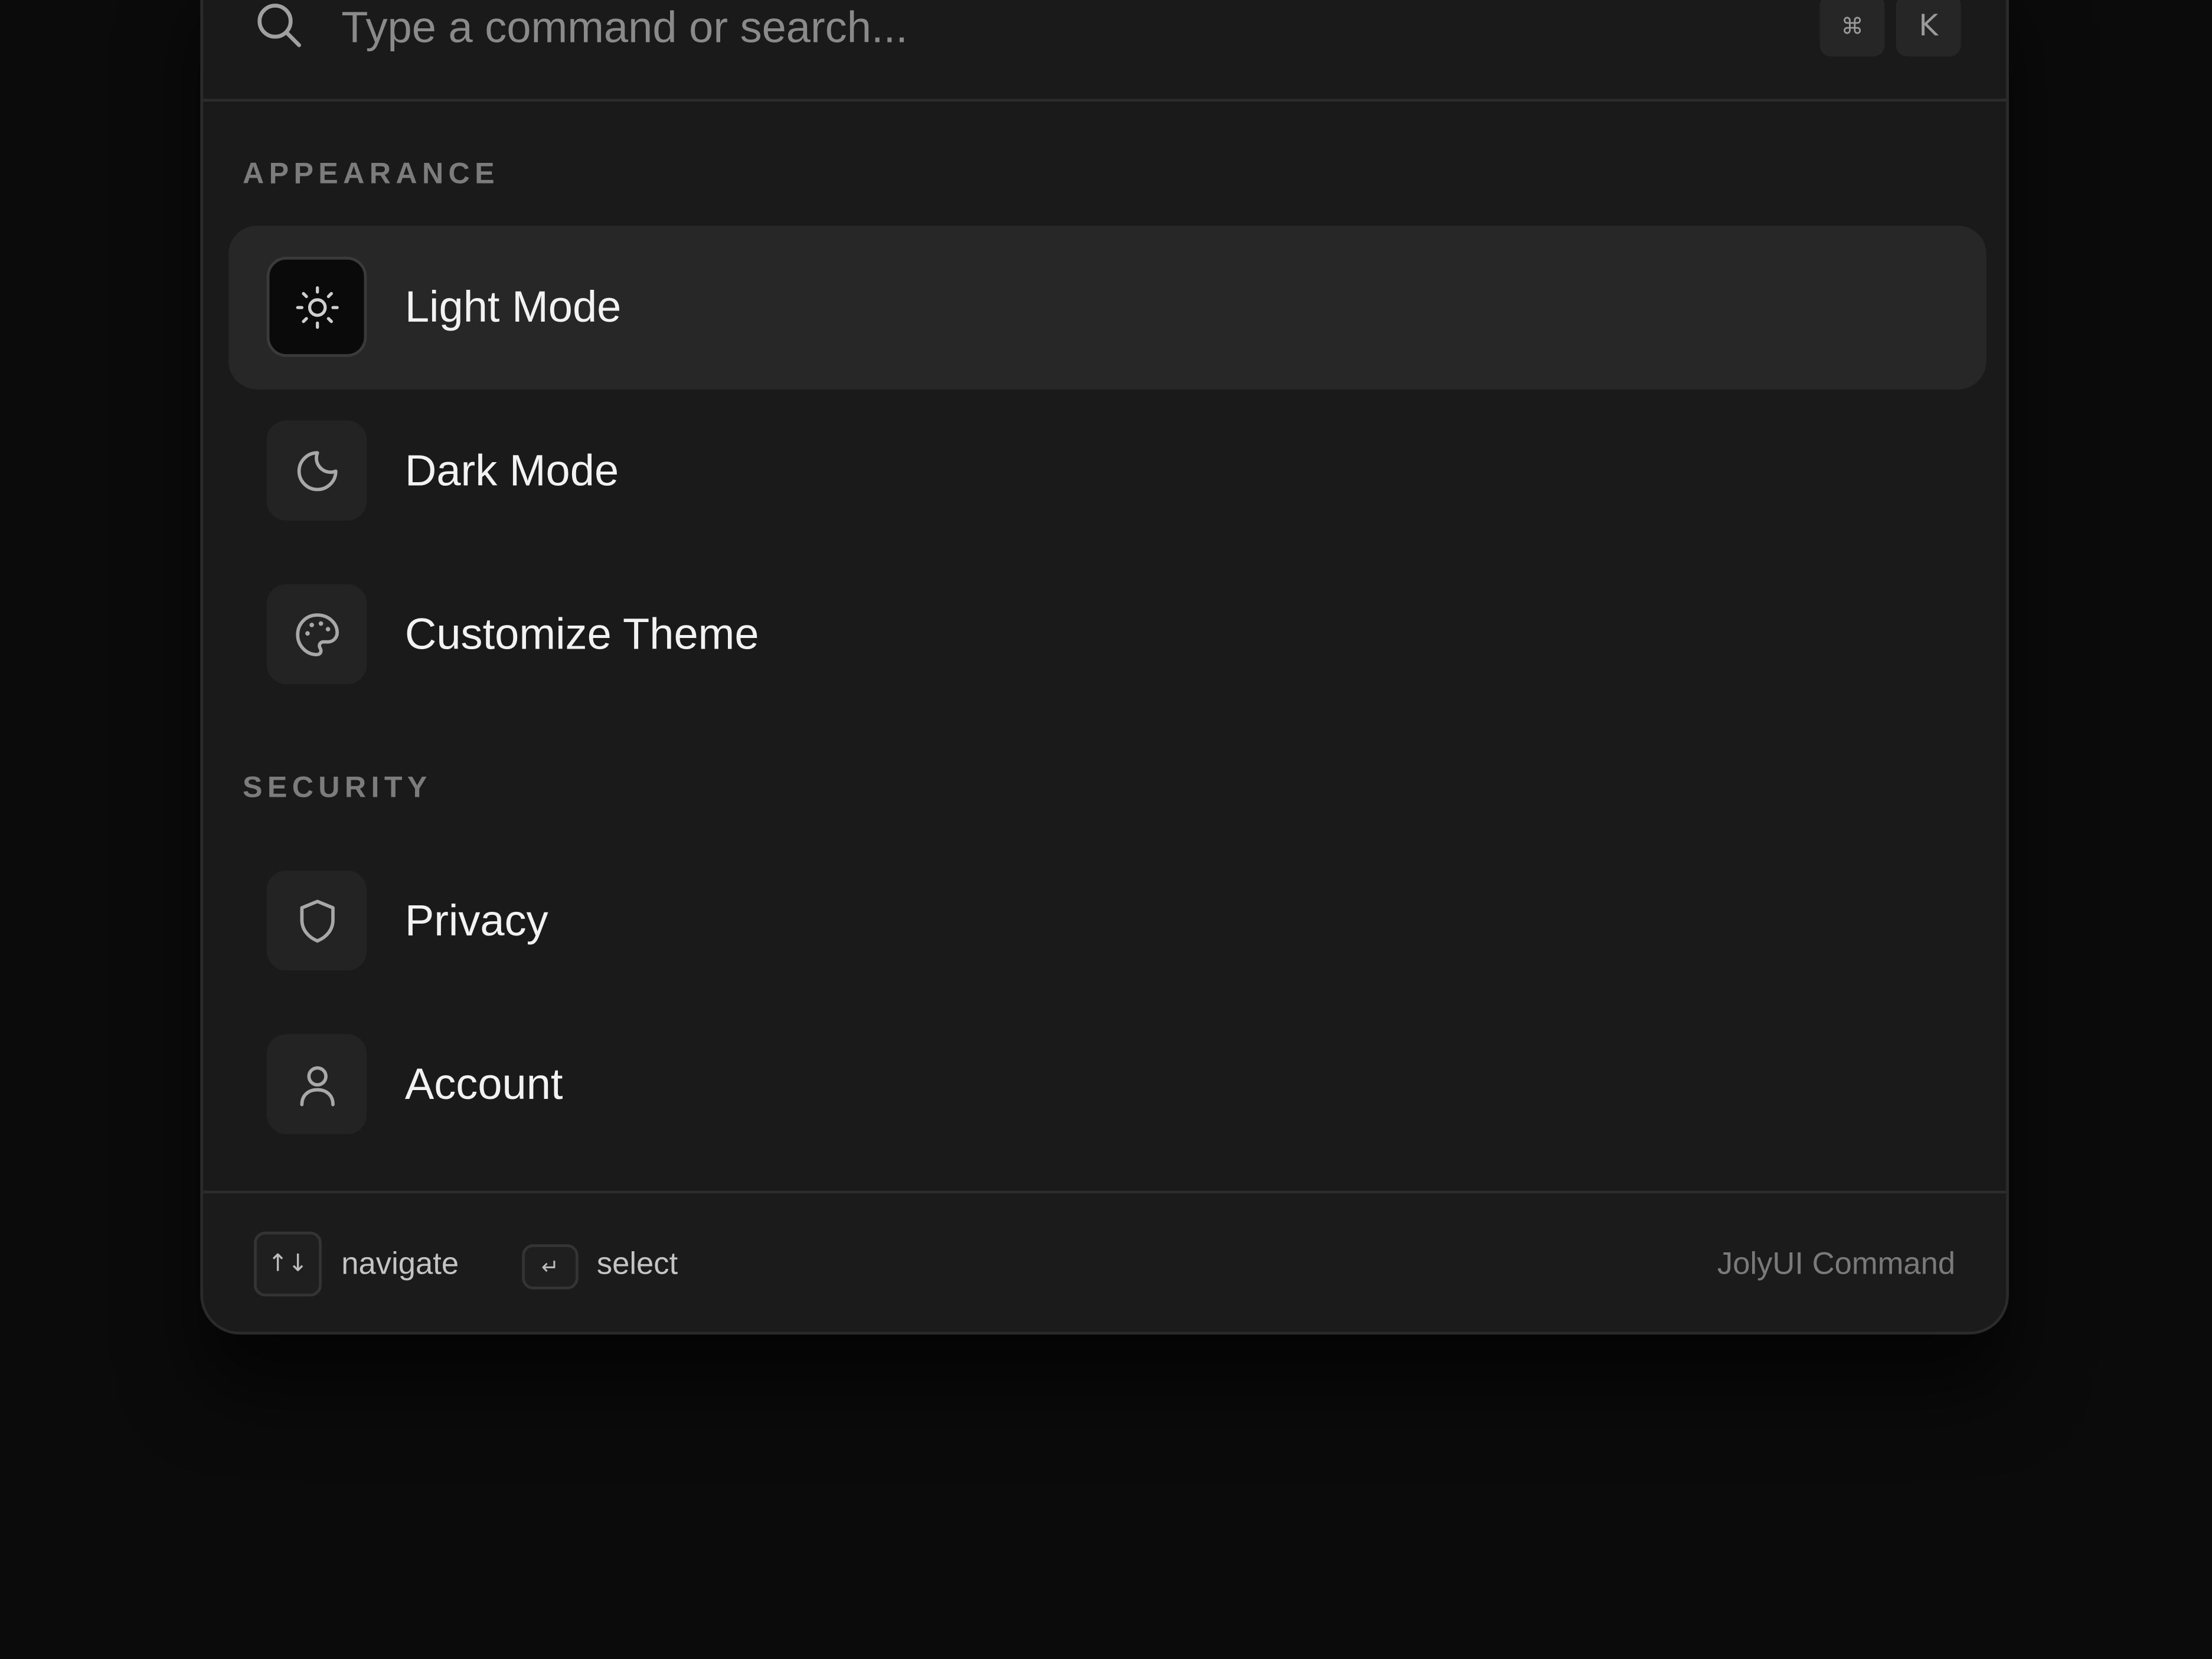 The image size is (2212, 1659). Describe the element at coordinates (1852, 28) in the screenshot. I see `shortcut-cmd-key: ⌘` at that location.